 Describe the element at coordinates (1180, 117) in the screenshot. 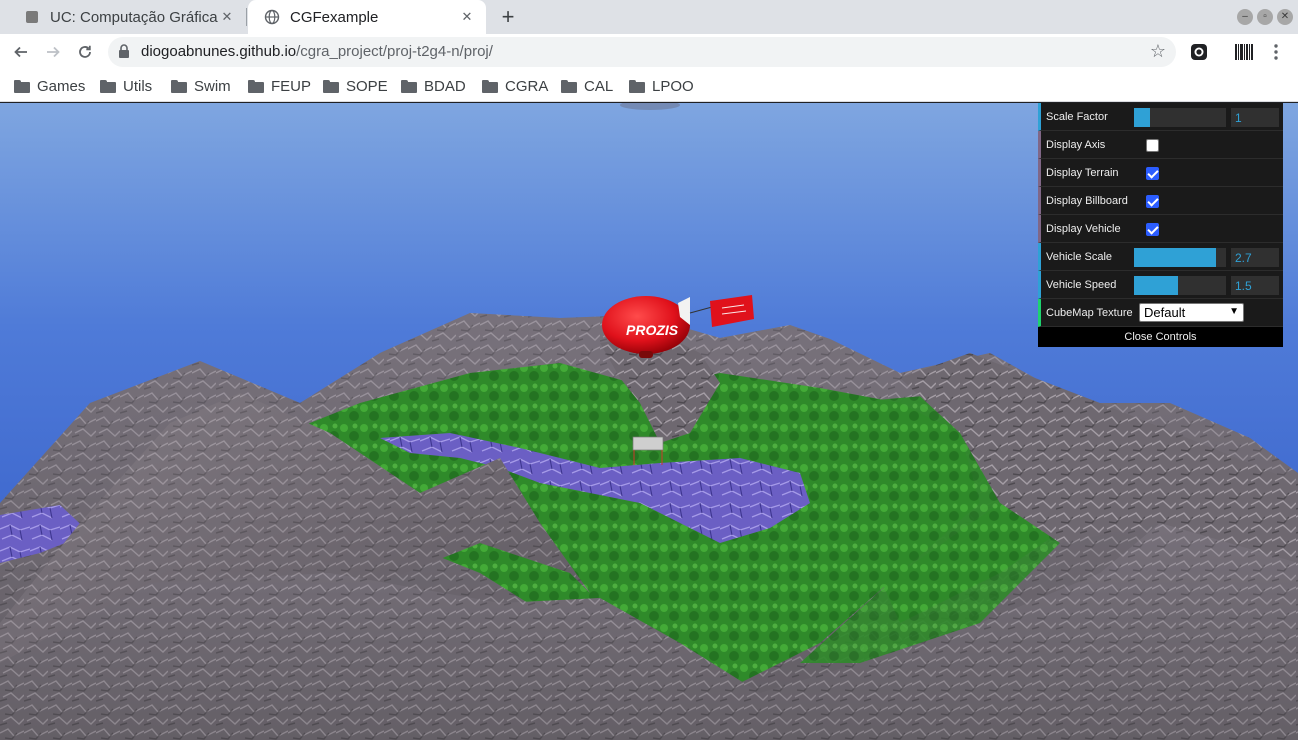

I see `scale-factor-slider` at that location.